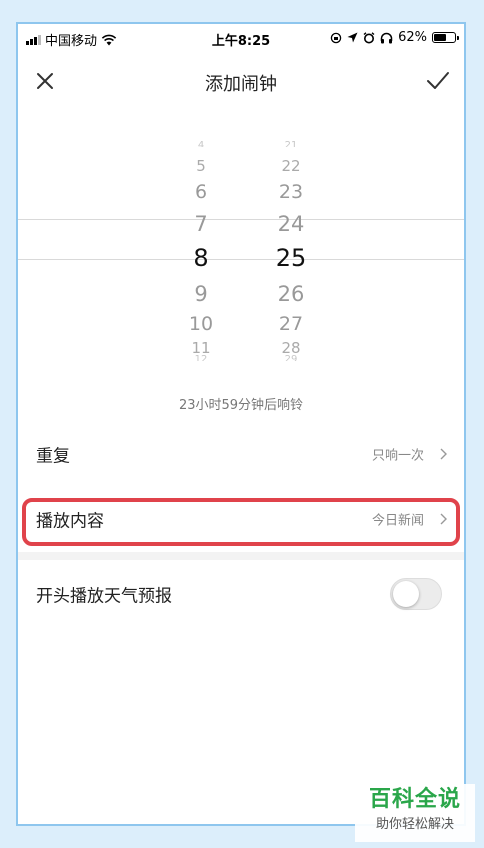  I want to click on weather-toggle, so click(416, 594).